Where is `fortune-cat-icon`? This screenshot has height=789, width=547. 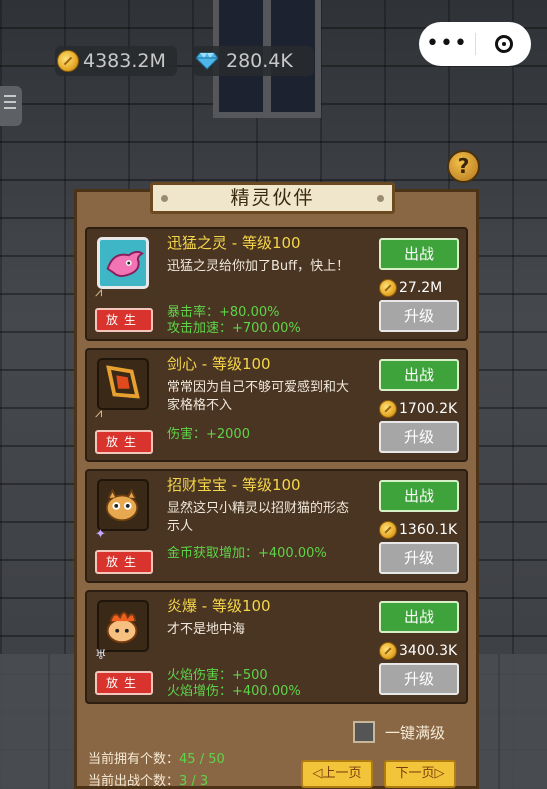
fortune-cat-icon is located at coordinates (122, 505).